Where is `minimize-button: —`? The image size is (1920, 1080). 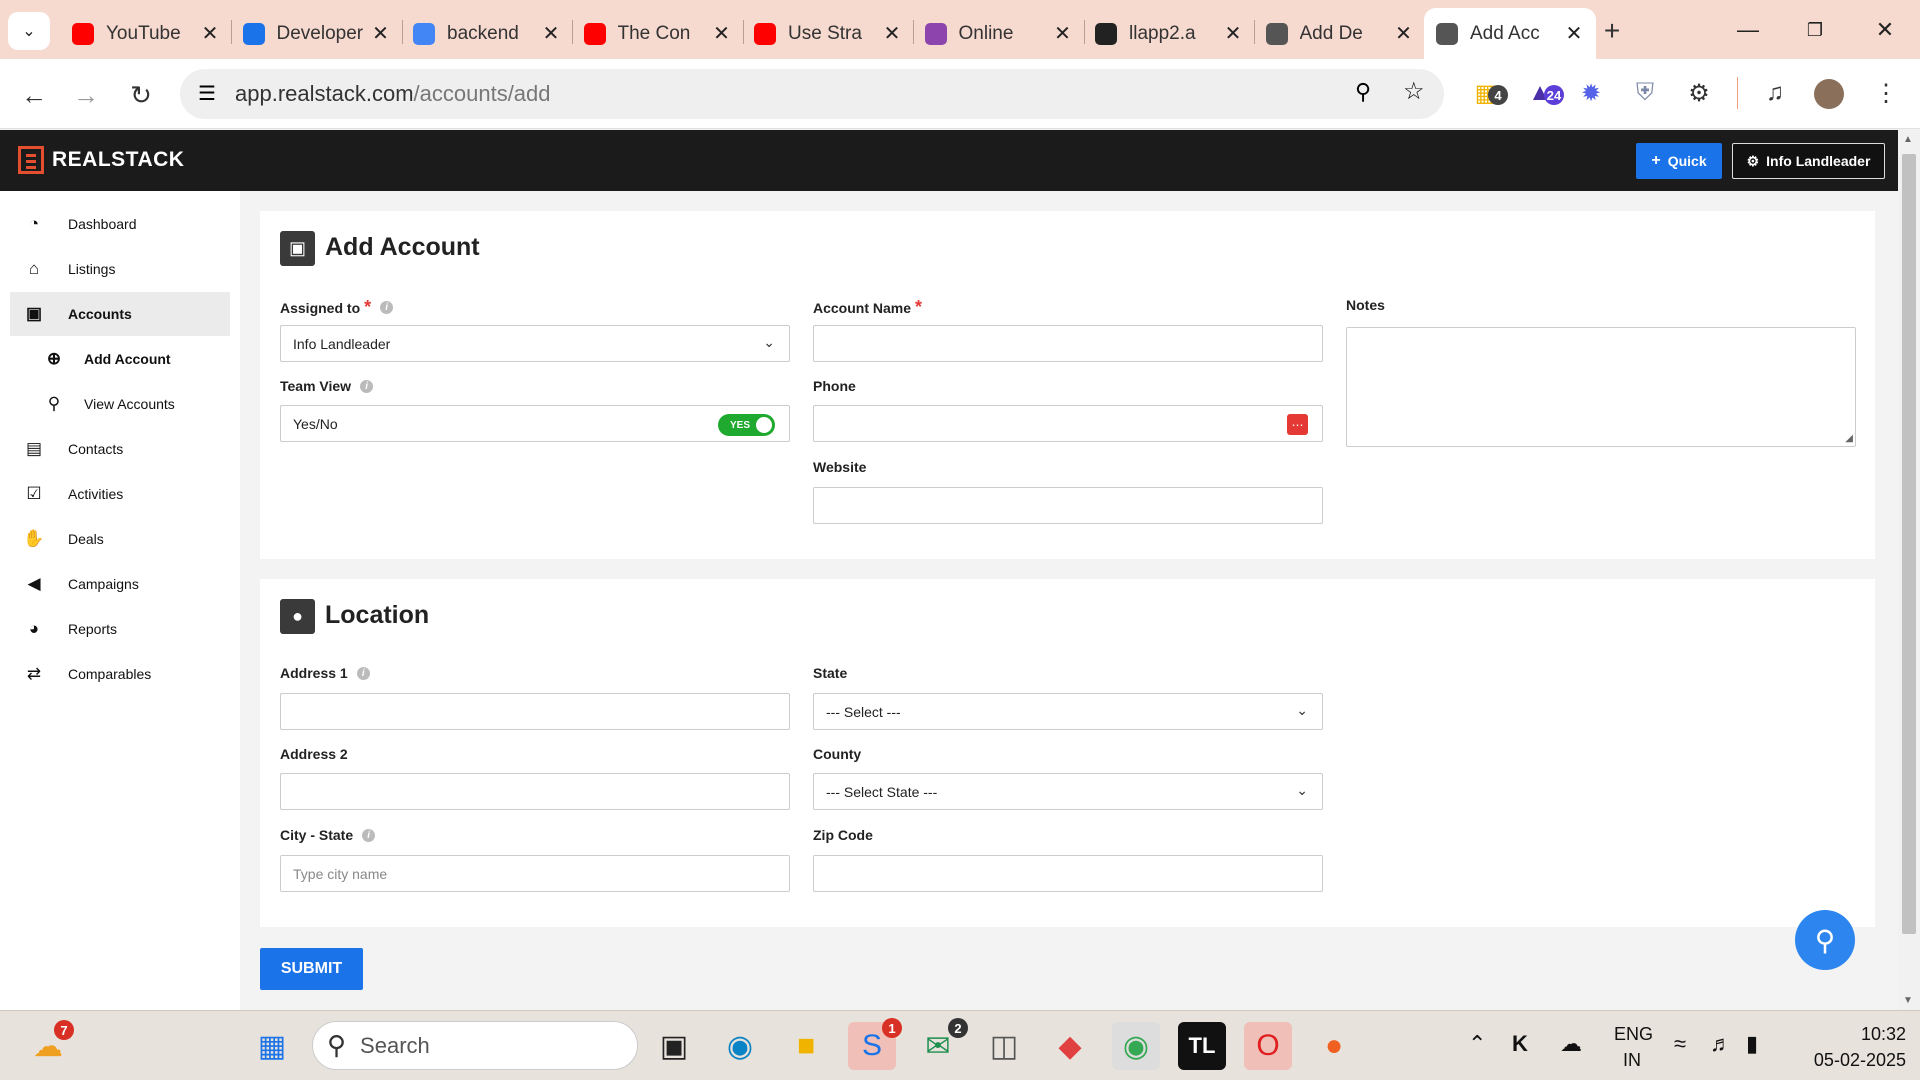 minimize-button: — is located at coordinates (1748, 30).